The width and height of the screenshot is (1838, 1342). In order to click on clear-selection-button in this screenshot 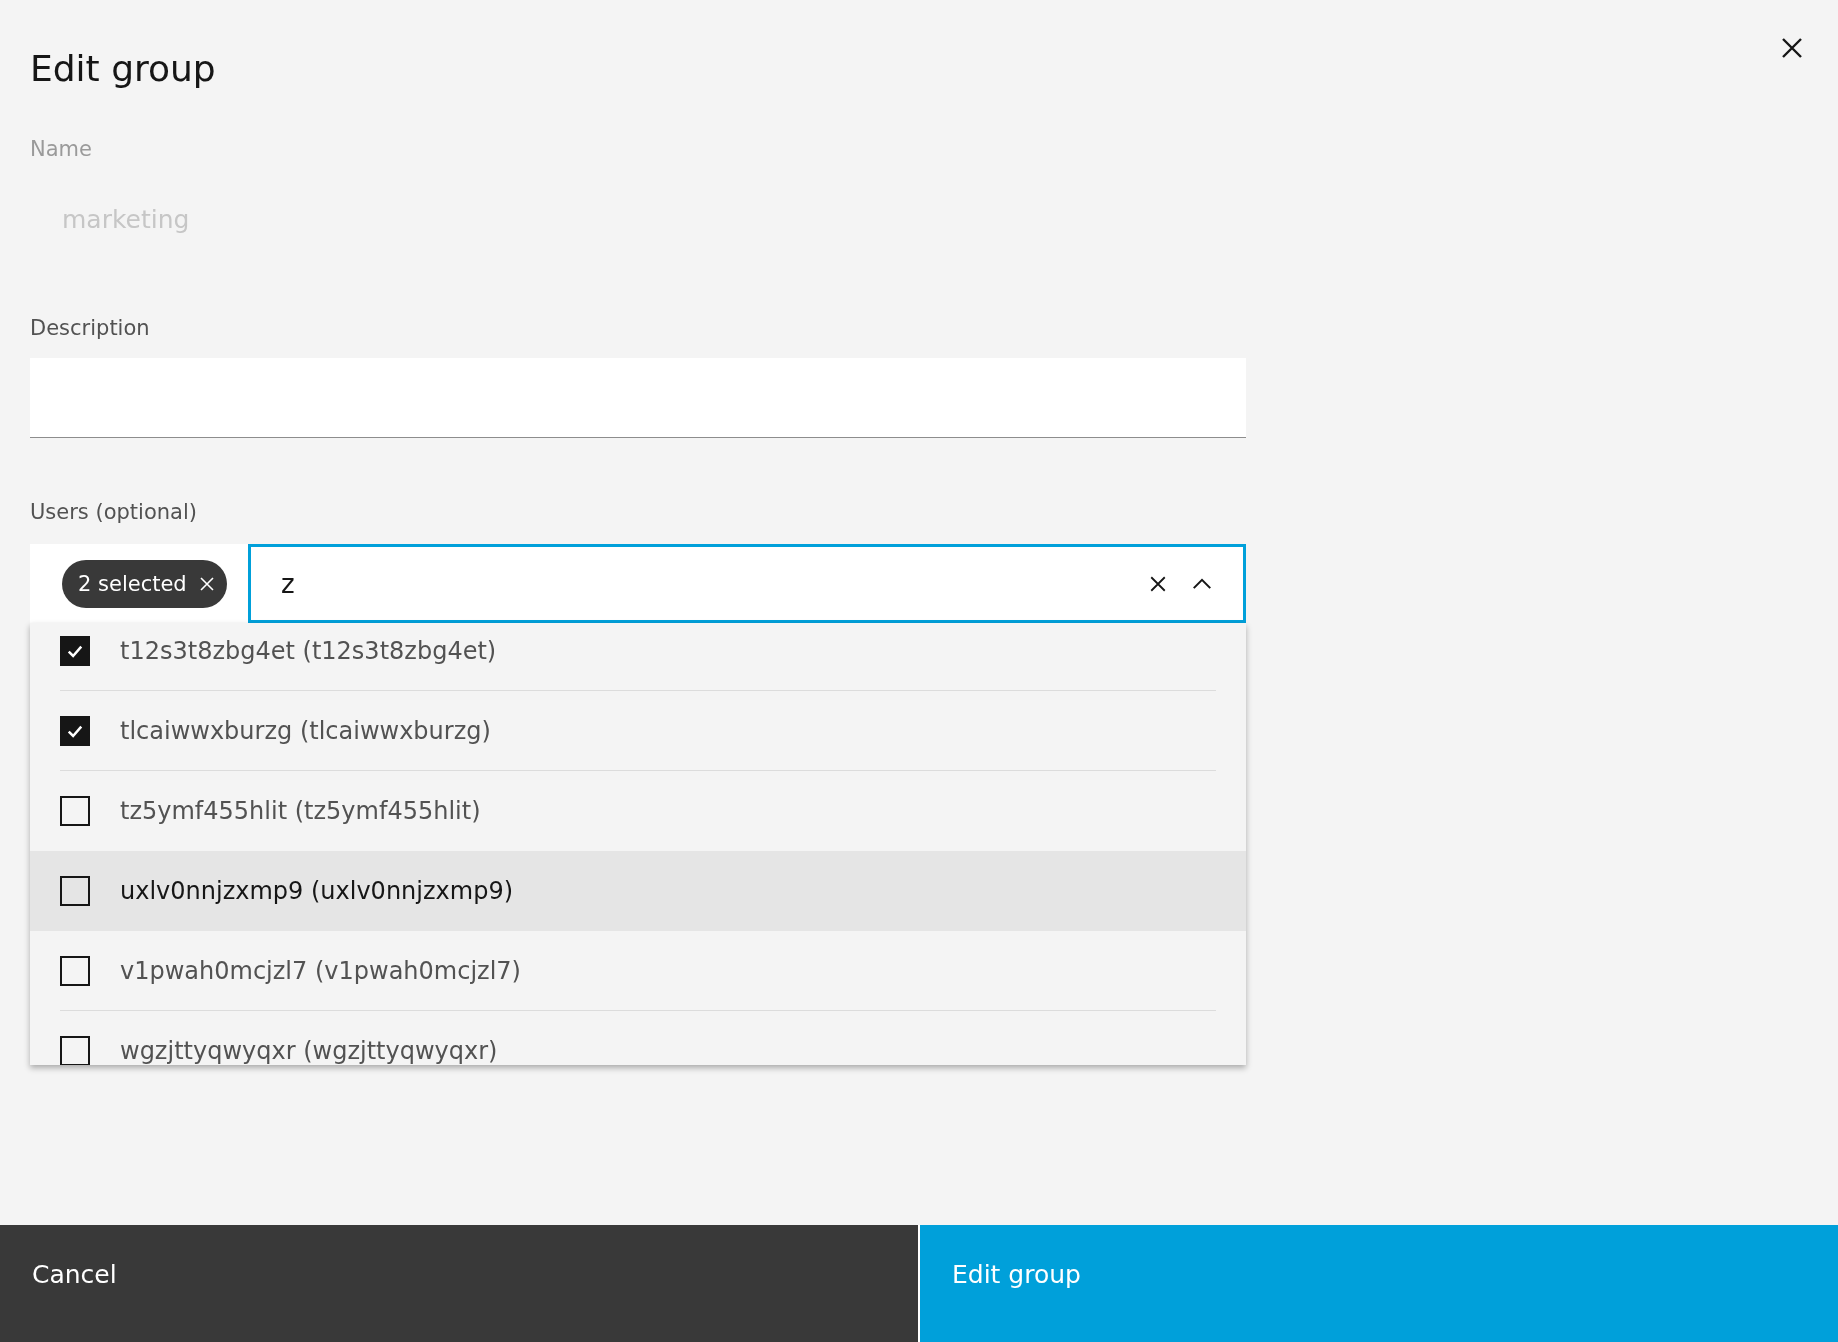, I will do `click(206, 583)`.